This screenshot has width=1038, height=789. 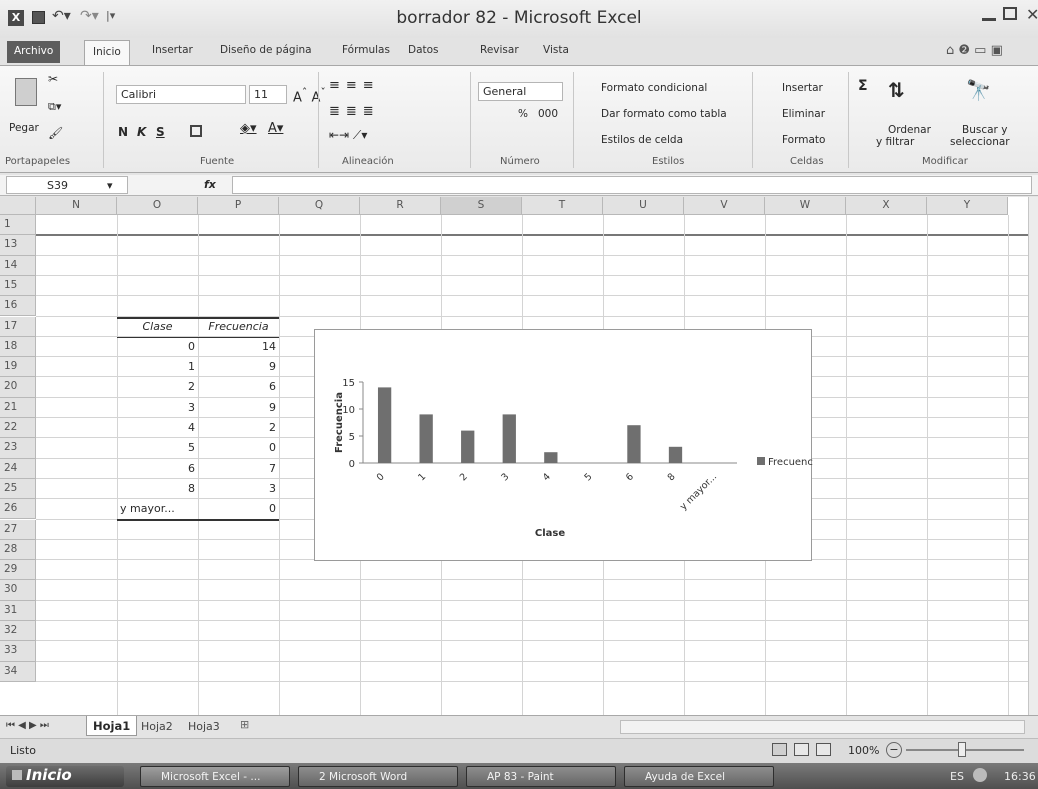 What do you see at coordinates (238, 468) in the screenshot?
I see `table-cell: 7` at bounding box center [238, 468].